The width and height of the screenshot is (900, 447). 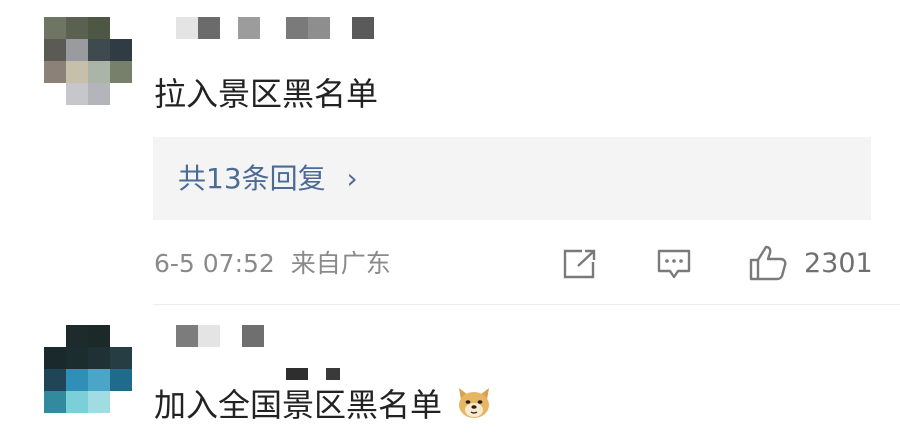 What do you see at coordinates (252, 178) in the screenshot?
I see `replies-label: 共13条回复` at bounding box center [252, 178].